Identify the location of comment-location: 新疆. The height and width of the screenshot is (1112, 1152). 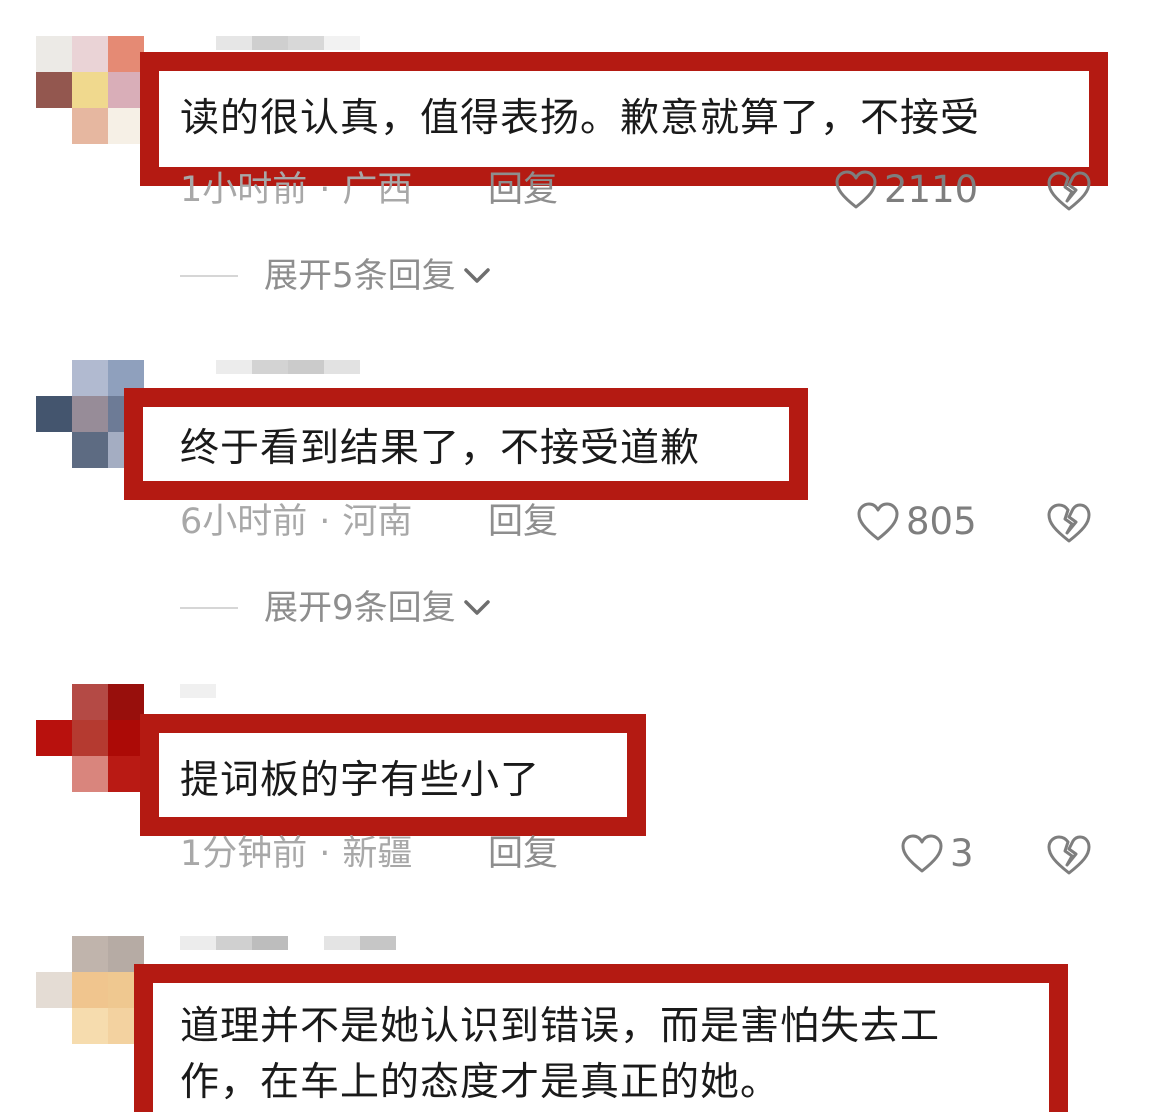
(377, 854).